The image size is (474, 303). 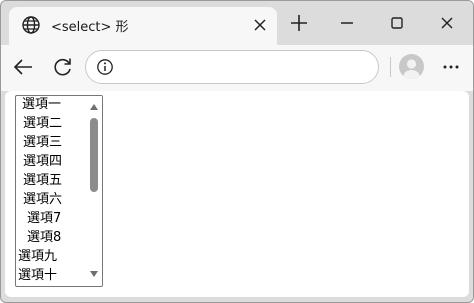 What do you see at coordinates (42, 142) in the screenshot?
I see `select-option: 選項三` at bounding box center [42, 142].